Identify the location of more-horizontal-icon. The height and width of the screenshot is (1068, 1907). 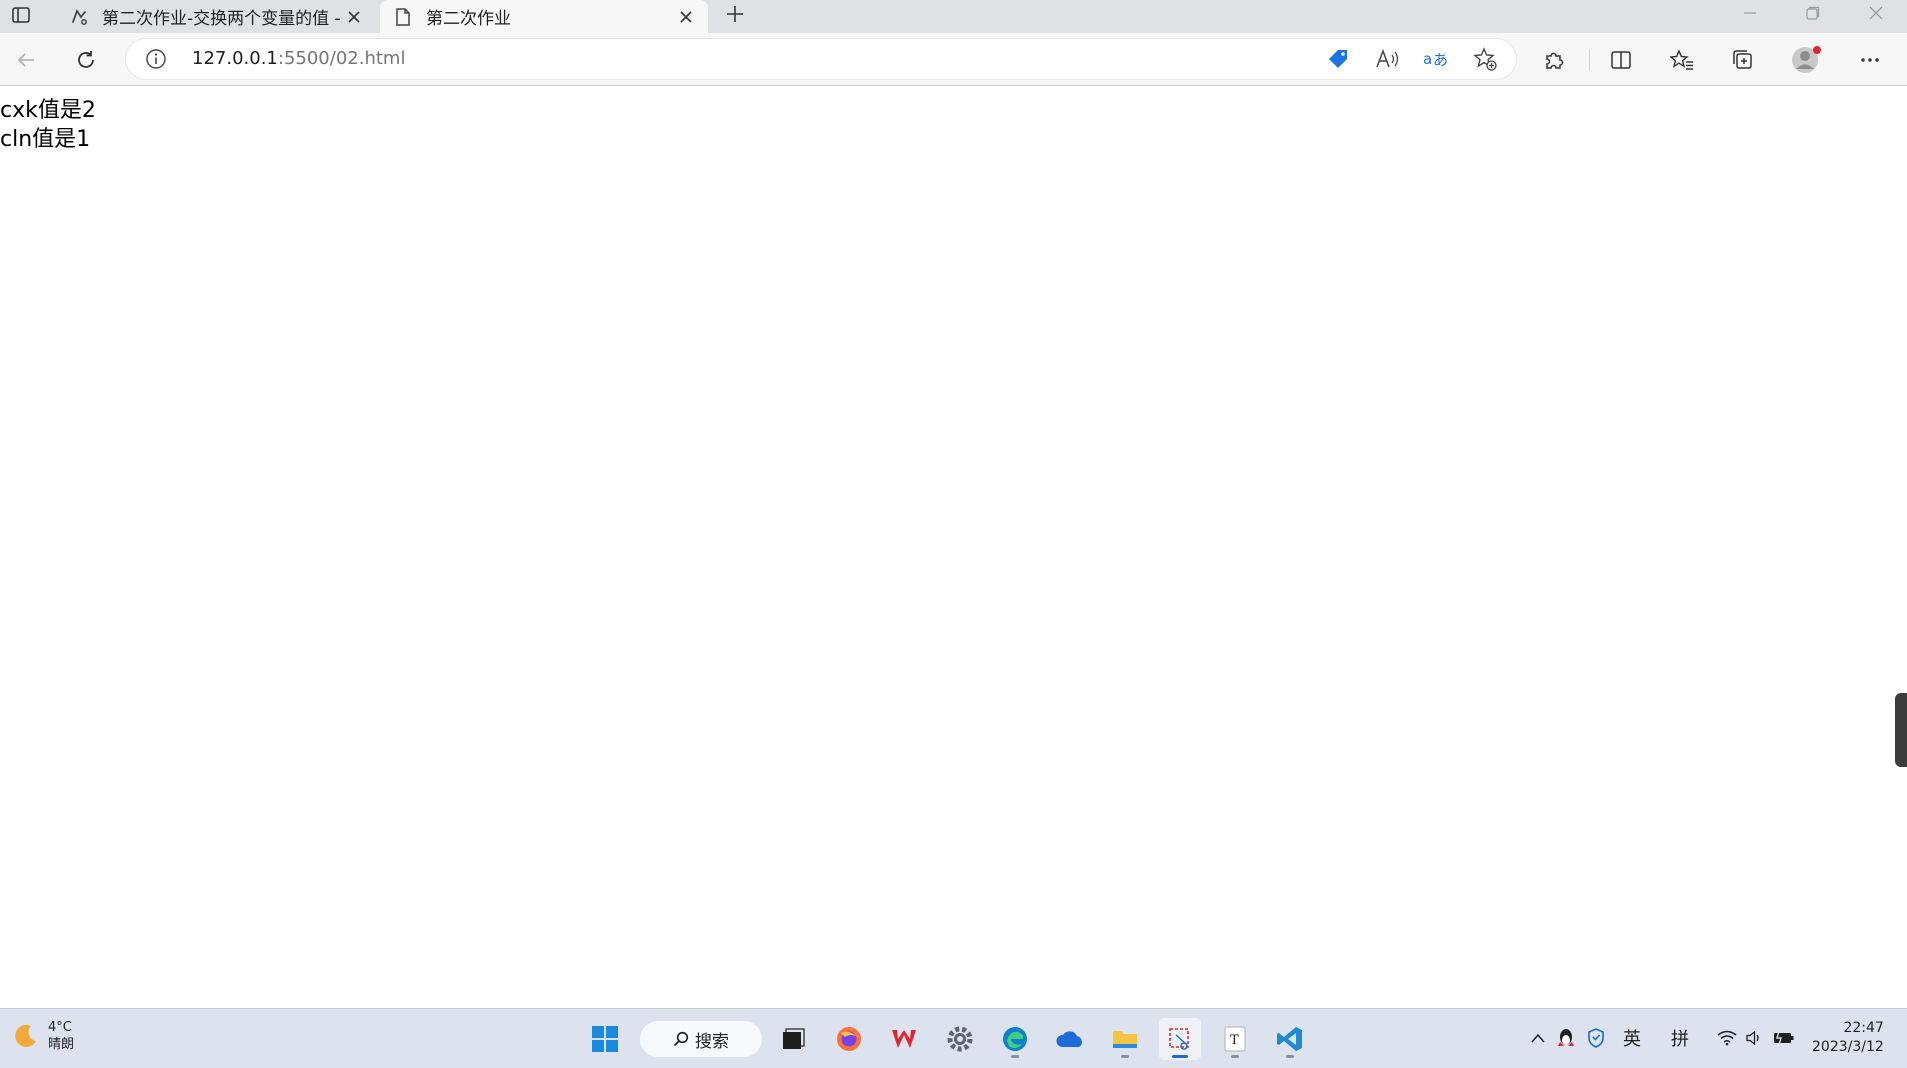
(1870, 60).